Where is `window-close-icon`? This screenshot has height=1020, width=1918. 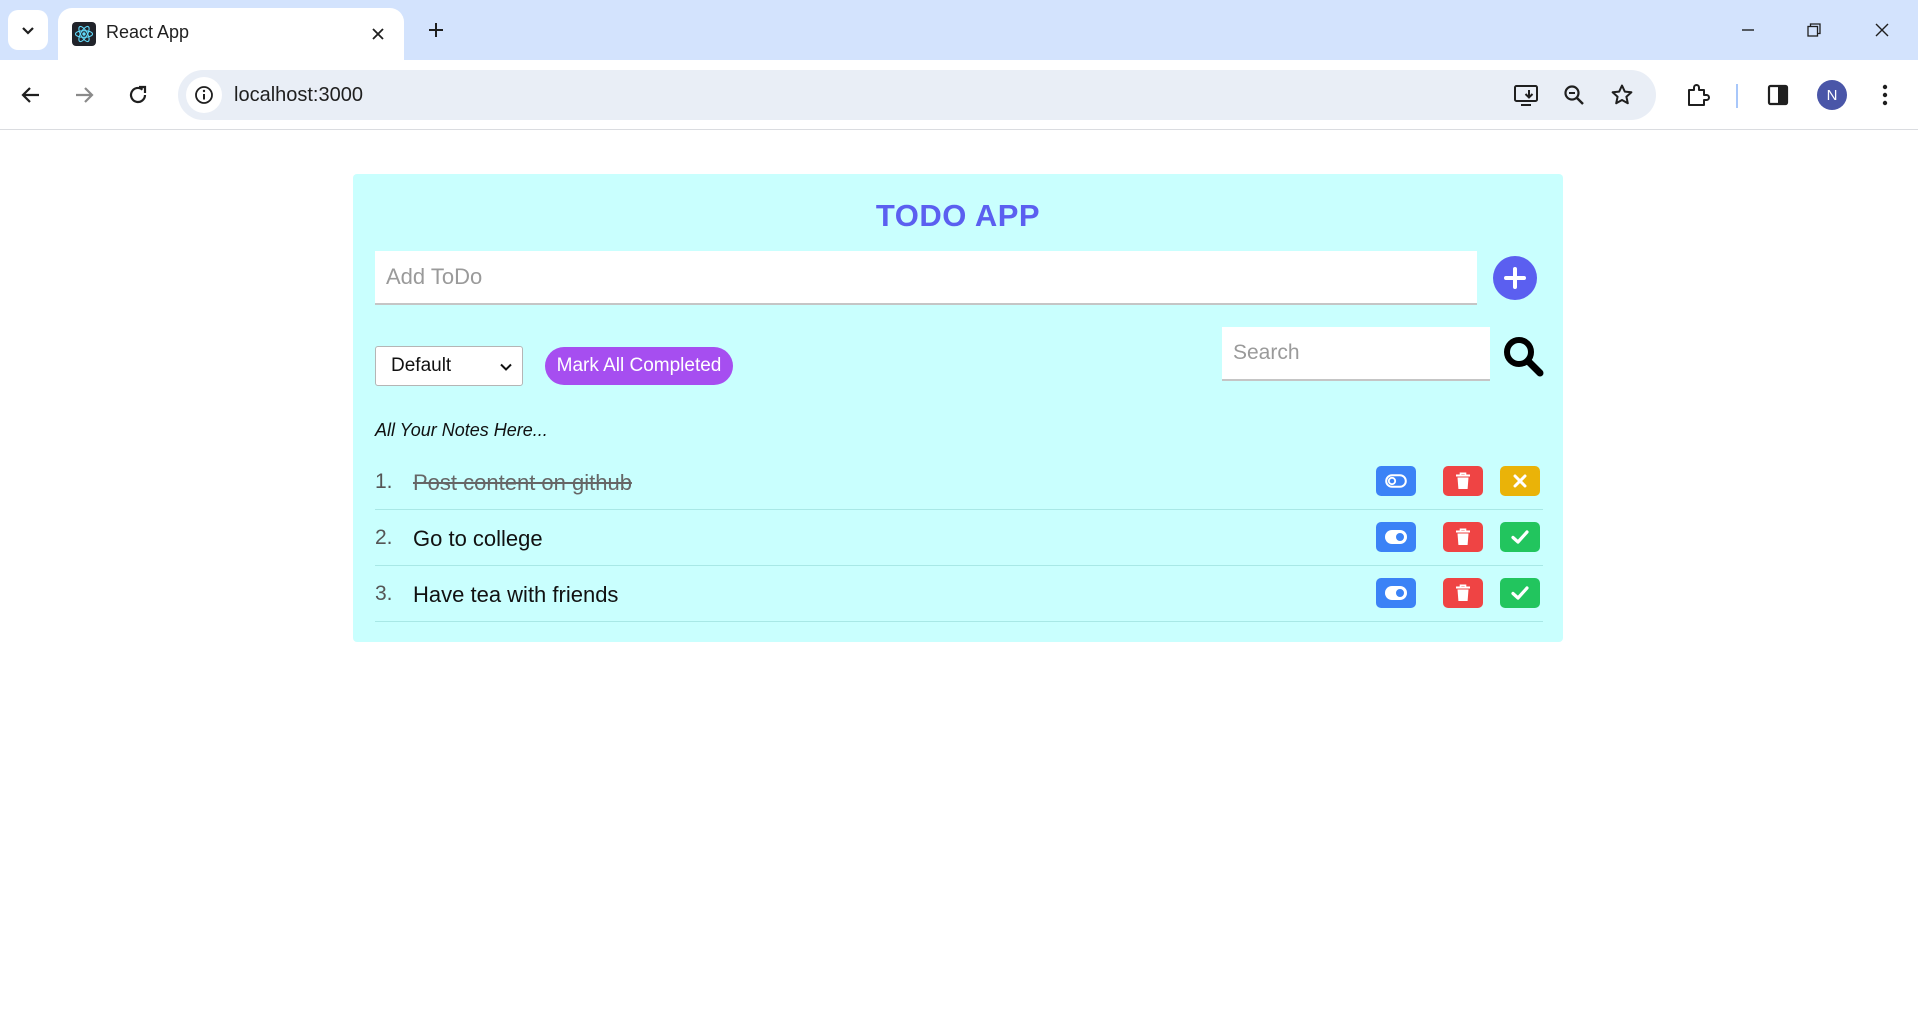
window-close-icon is located at coordinates (1882, 30).